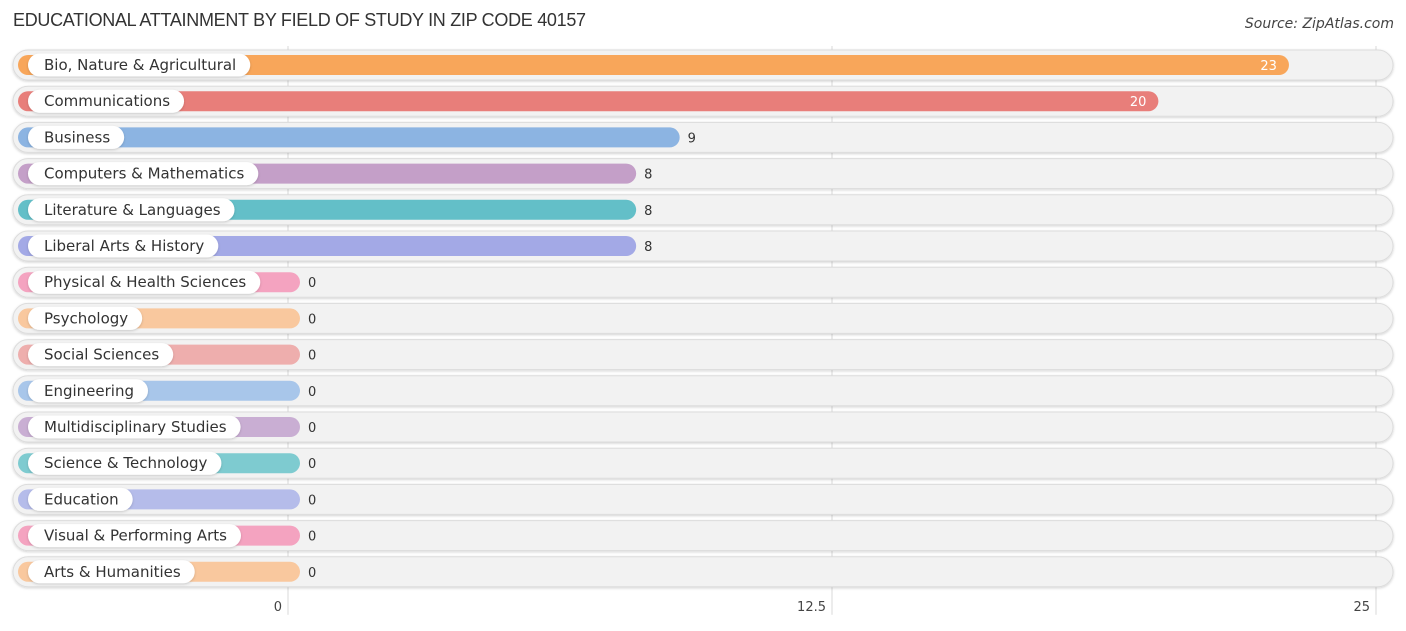 This screenshot has height=631, width=1406. I want to click on category-label: Business, so click(77, 137).